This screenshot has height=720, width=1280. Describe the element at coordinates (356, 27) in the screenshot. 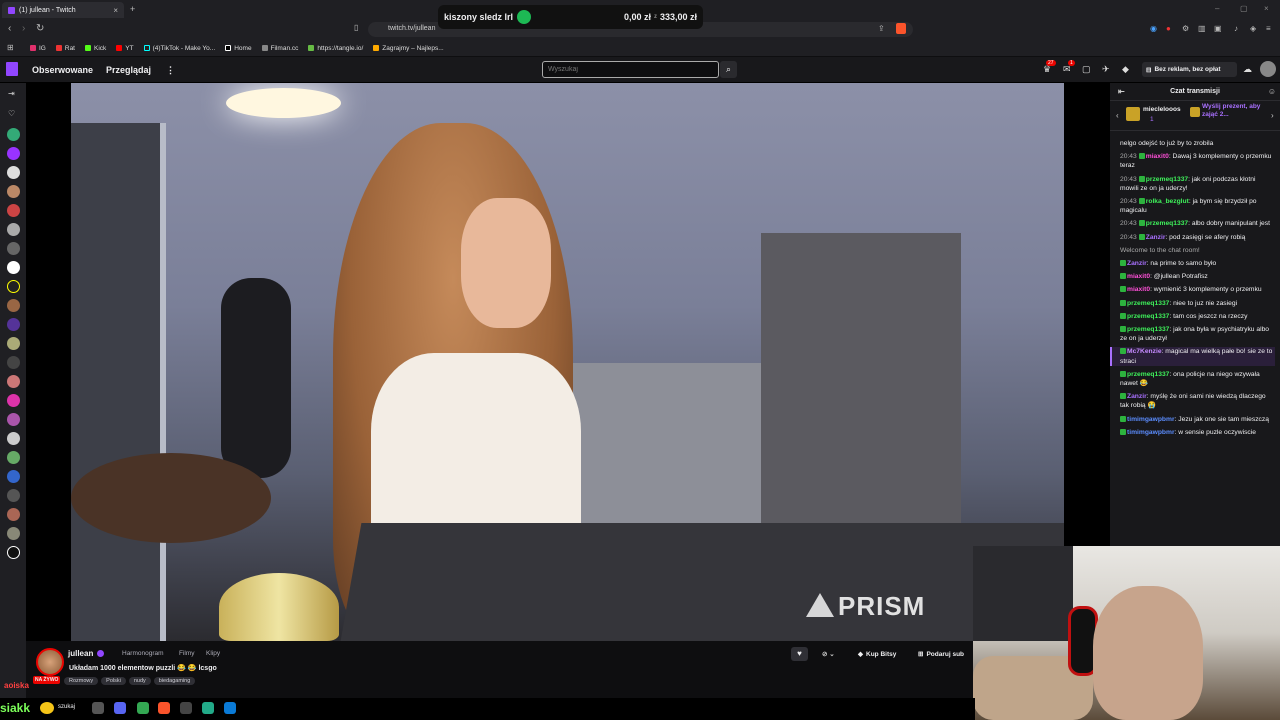

I see `bookmark-icon: ▯` at that location.